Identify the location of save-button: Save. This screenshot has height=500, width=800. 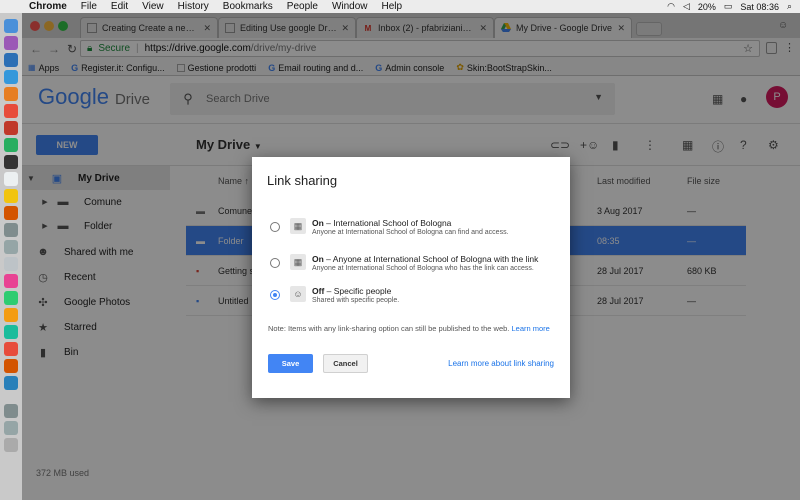
(290, 363).